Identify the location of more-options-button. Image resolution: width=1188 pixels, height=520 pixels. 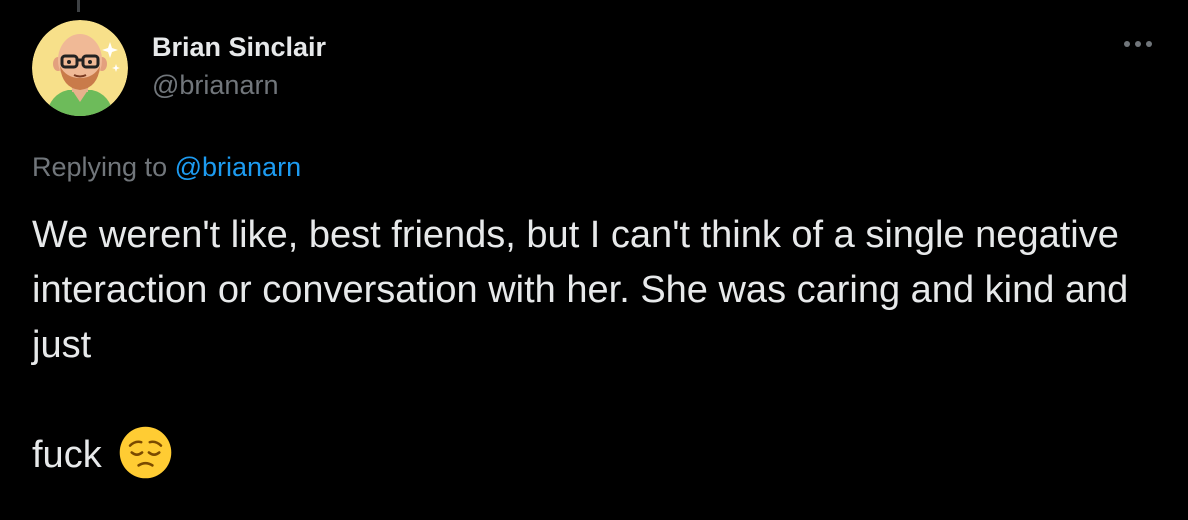
(1138, 44).